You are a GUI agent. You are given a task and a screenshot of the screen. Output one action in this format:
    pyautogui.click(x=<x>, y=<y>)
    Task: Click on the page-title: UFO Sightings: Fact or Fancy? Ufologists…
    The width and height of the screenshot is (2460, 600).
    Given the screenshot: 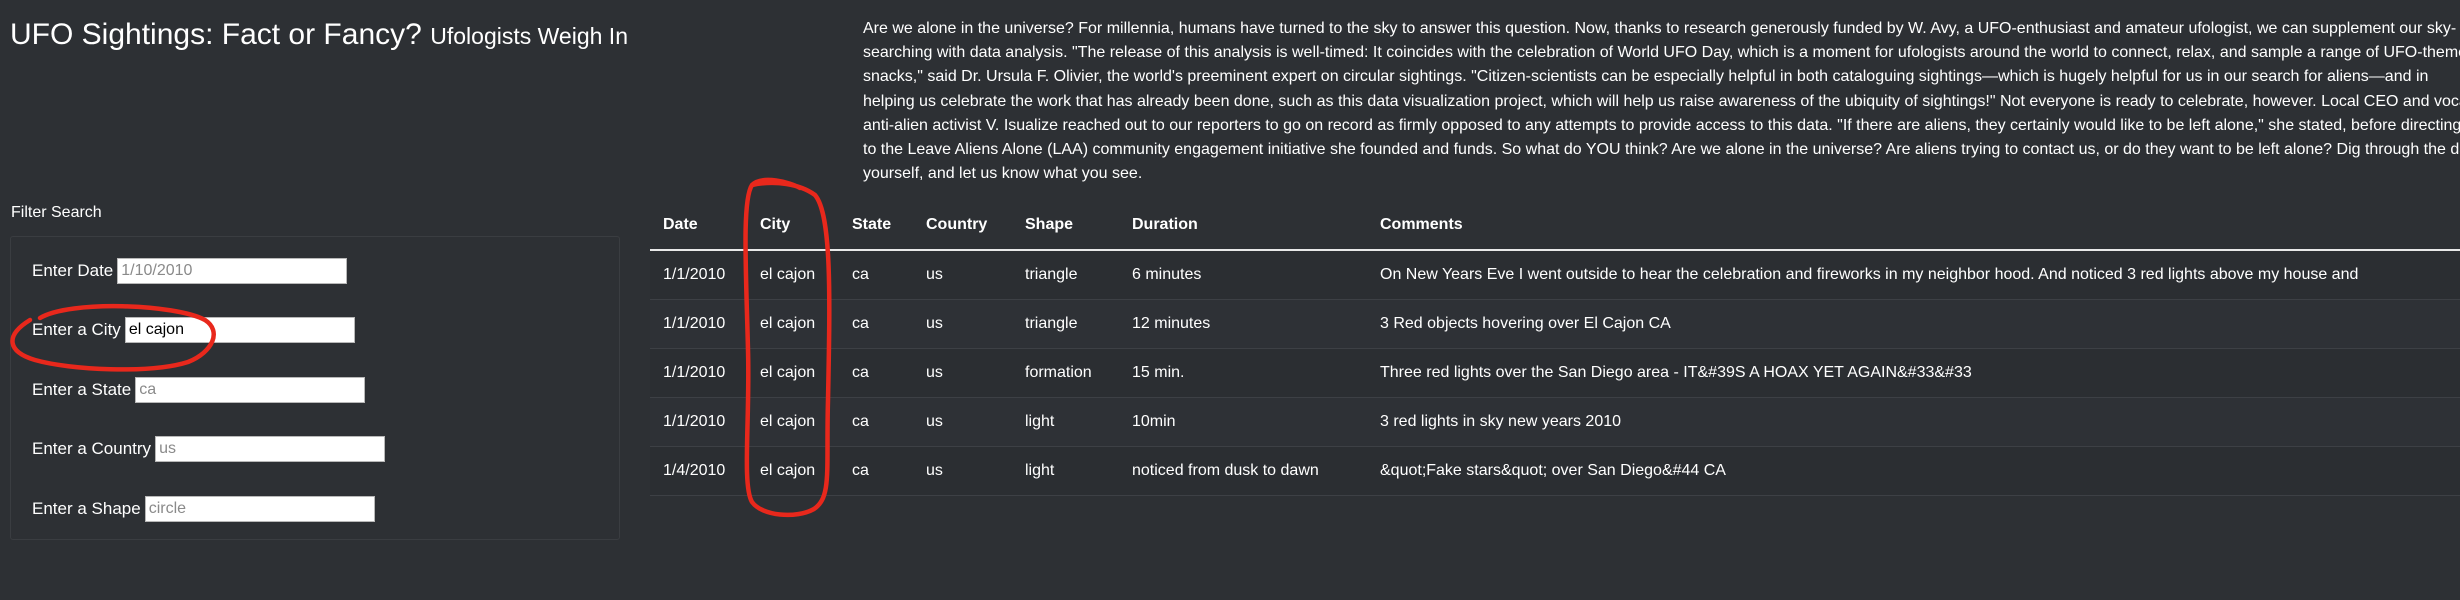 What is the action you would take?
    pyautogui.click(x=319, y=35)
    